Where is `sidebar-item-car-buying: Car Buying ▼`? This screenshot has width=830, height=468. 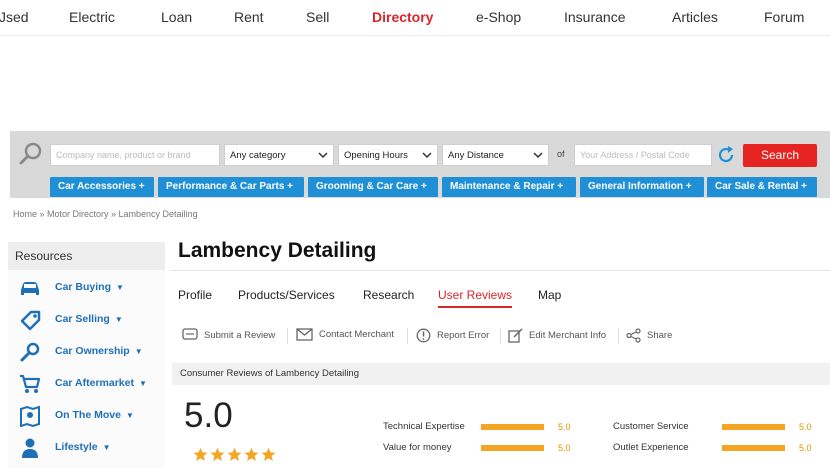
sidebar-item-car-buying: Car Buying ▼ is located at coordinates (90, 288).